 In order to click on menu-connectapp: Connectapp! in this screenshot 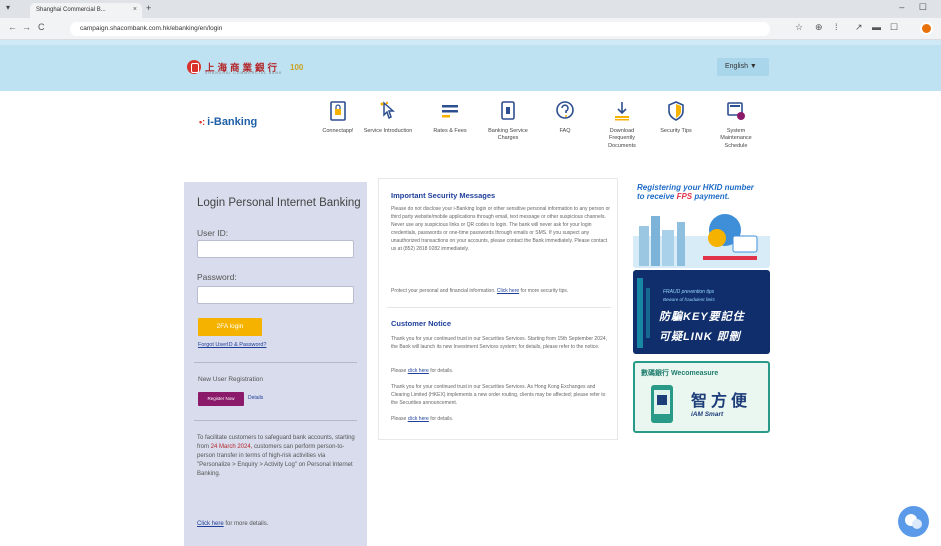, I will do `click(338, 117)`.